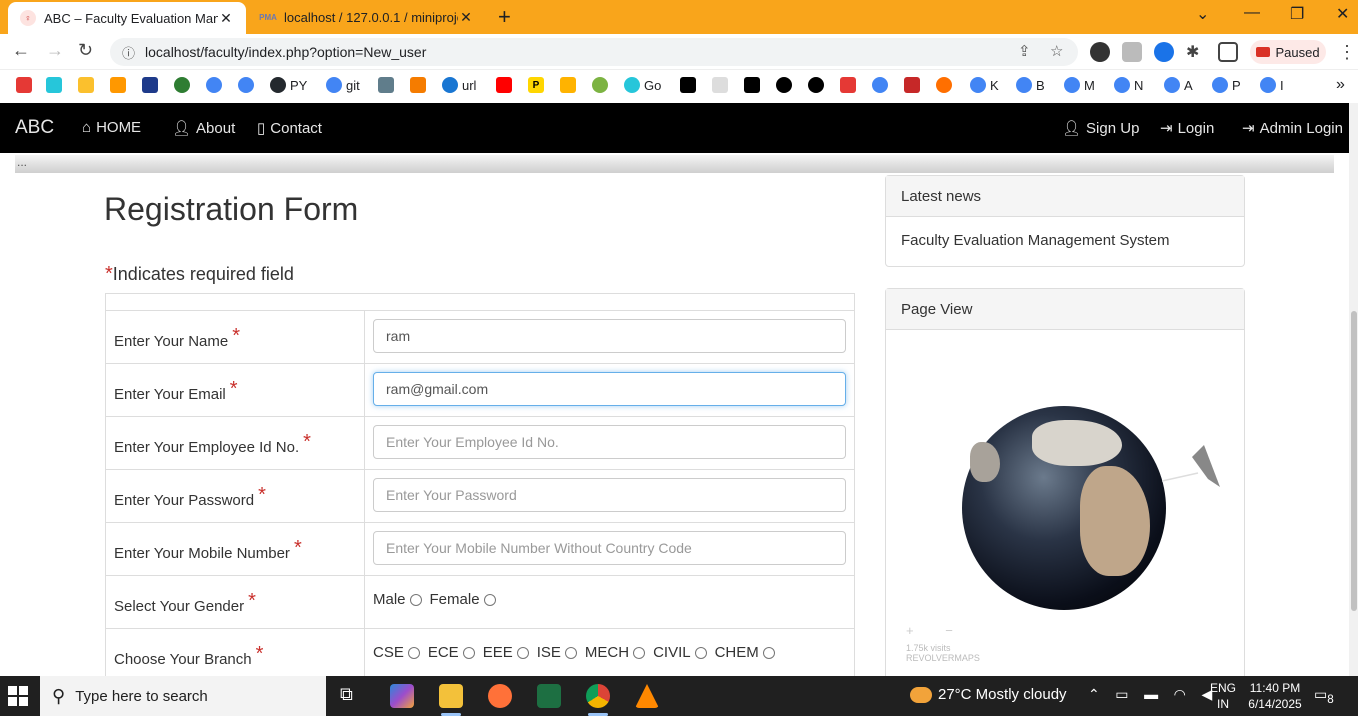 The height and width of the screenshot is (716, 1358). I want to click on bookmark-star-icon: ☆, so click(1056, 51).